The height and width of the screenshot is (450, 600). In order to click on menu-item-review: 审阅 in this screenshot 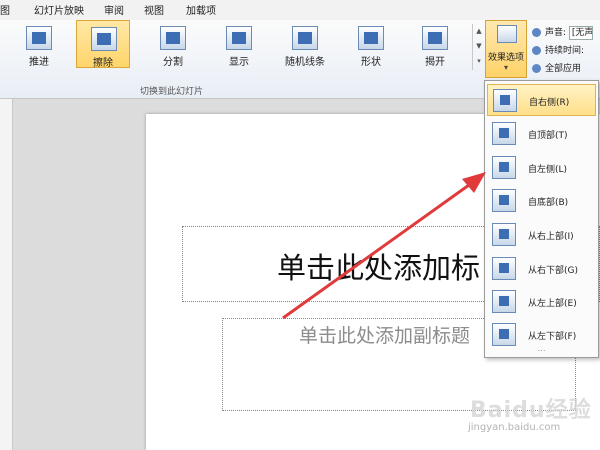, I will do `click(114, 9)`.